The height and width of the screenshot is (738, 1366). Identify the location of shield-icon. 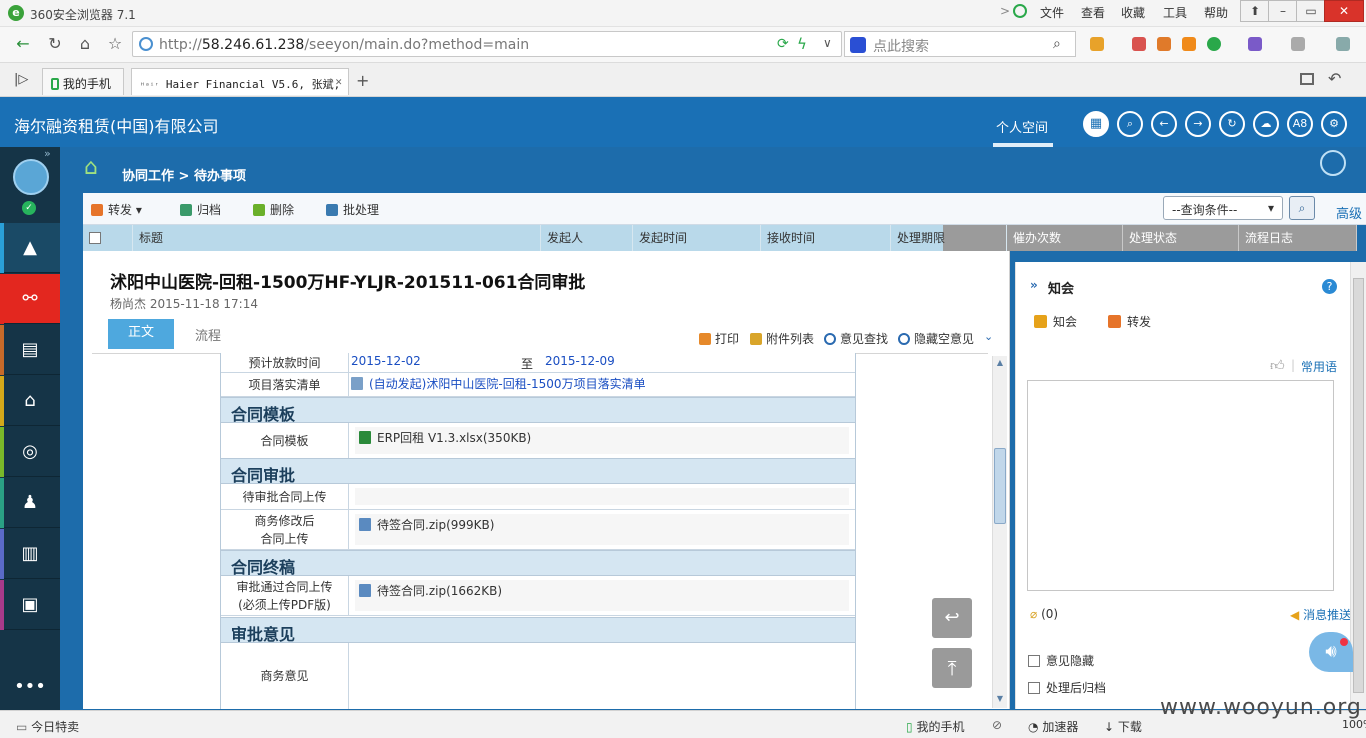
(1214, 44).